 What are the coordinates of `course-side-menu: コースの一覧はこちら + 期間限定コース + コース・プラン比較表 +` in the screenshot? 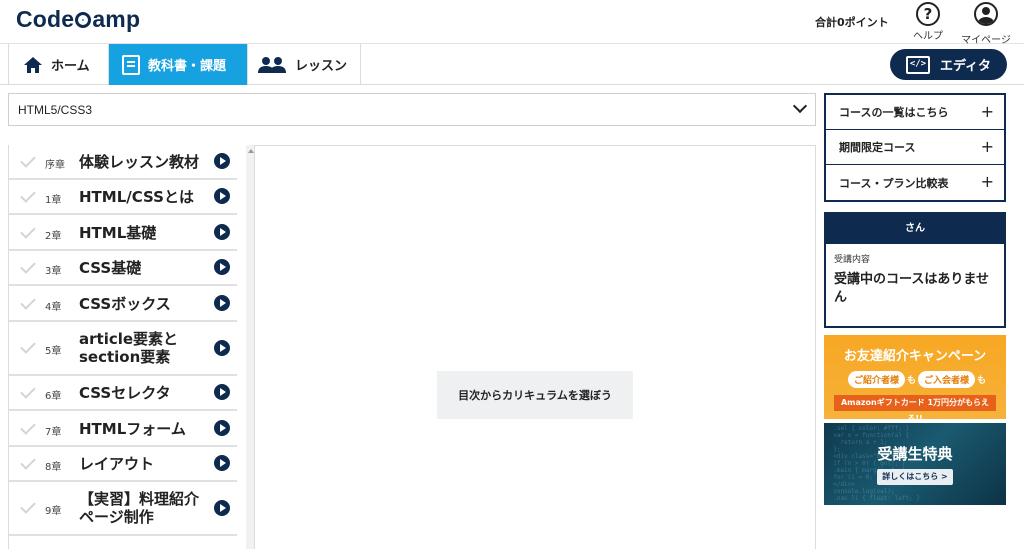 It's located at (915, 147).